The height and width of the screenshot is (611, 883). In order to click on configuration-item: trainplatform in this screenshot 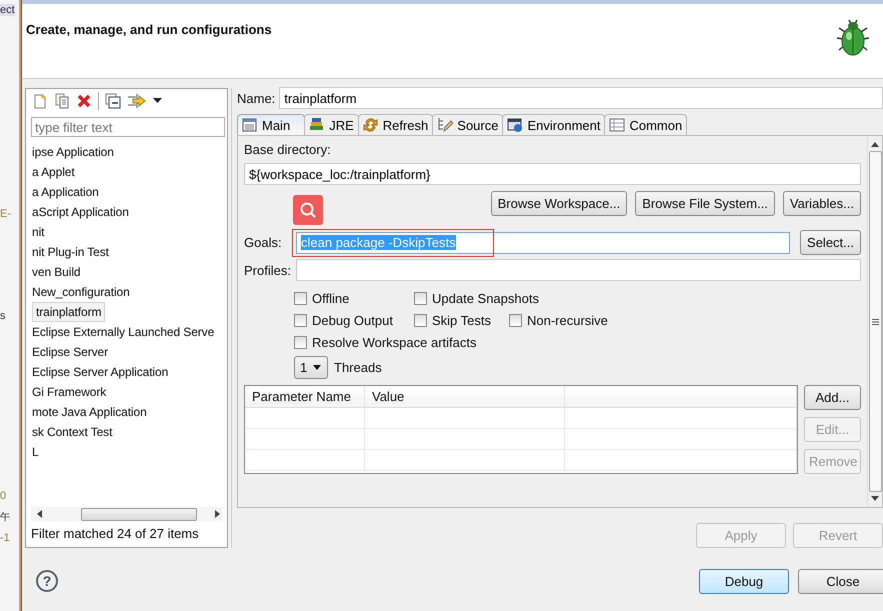, I will do `click(69, 312)`.